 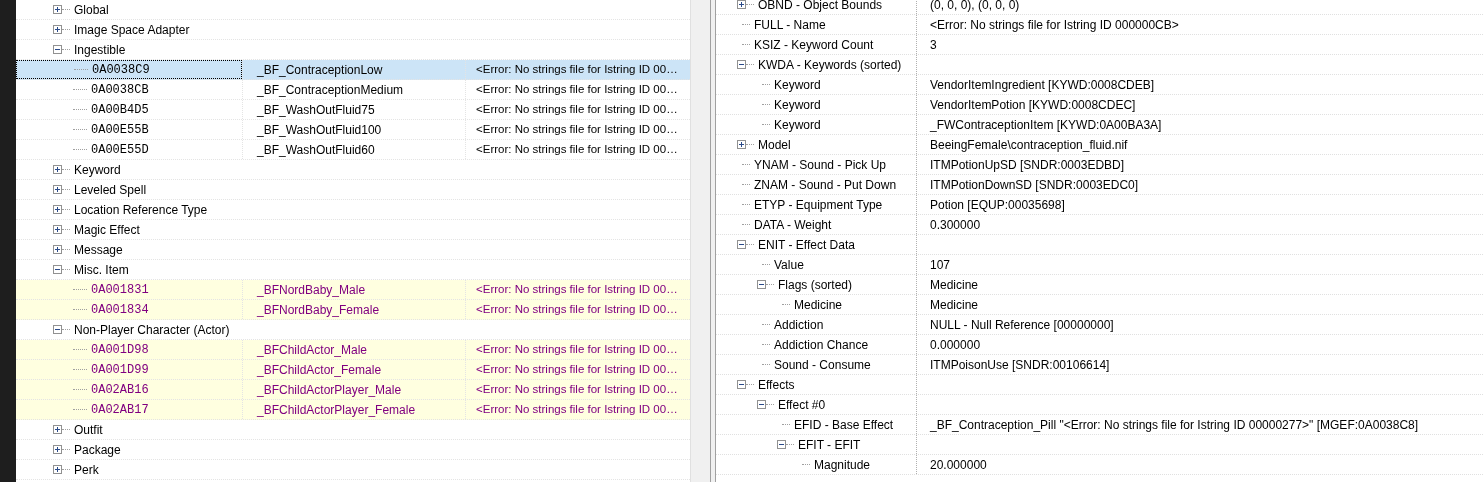 What do you see at coordinates (793, 224) in the screenshot?
I see `field-label: DATA - Weight` at bounding box center [793, 224].